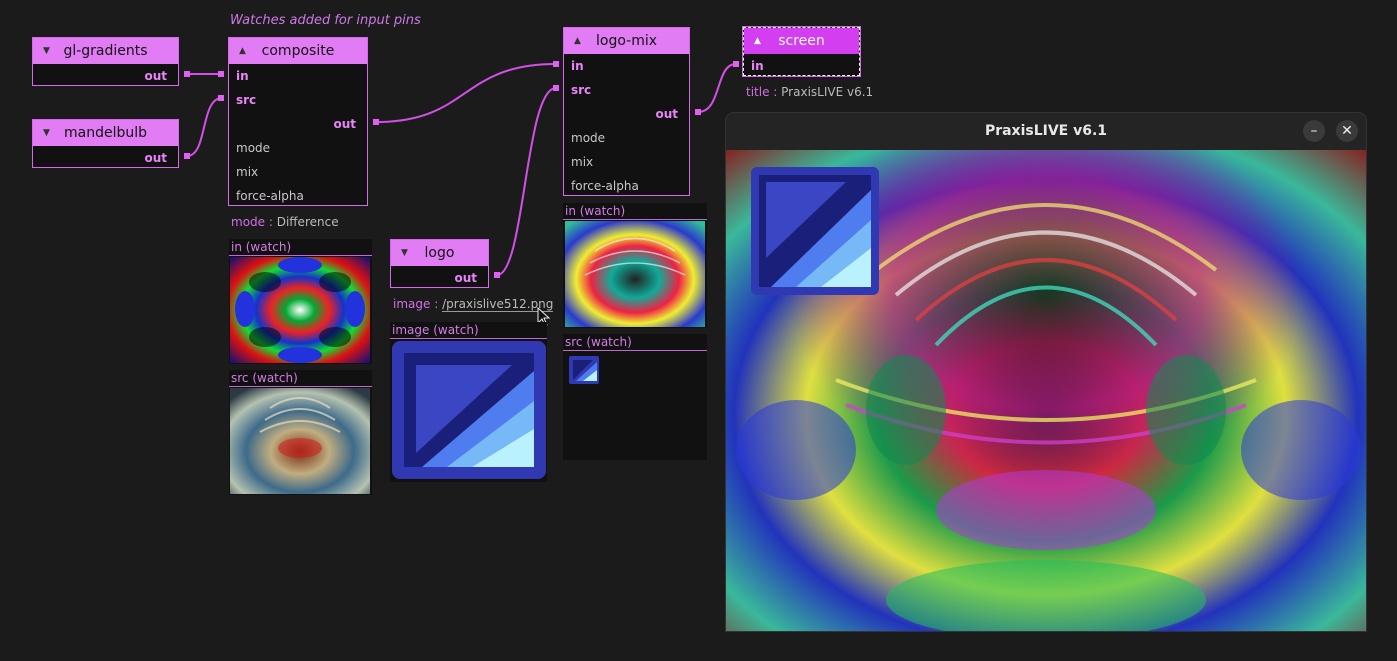 The image size is (1397, 661). I want to click on node-header: ▼ gl-gradients, so click(105, 51).